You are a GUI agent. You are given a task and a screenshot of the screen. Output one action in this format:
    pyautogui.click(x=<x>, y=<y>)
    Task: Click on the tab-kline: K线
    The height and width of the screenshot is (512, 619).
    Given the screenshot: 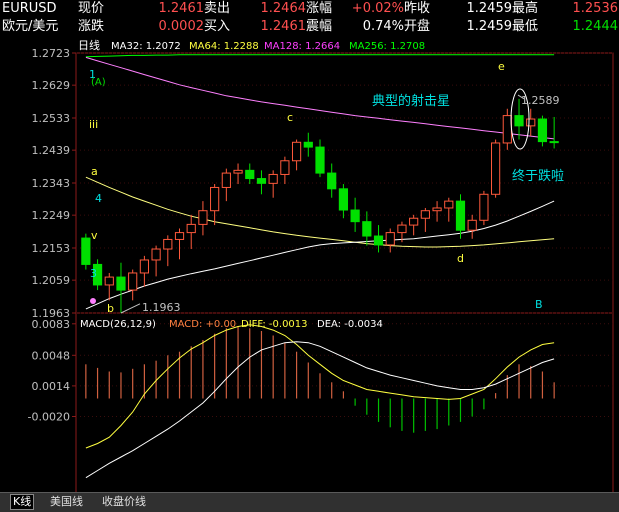 What is the action you would take?
    pyautogui.click(x=22, y=502)
    